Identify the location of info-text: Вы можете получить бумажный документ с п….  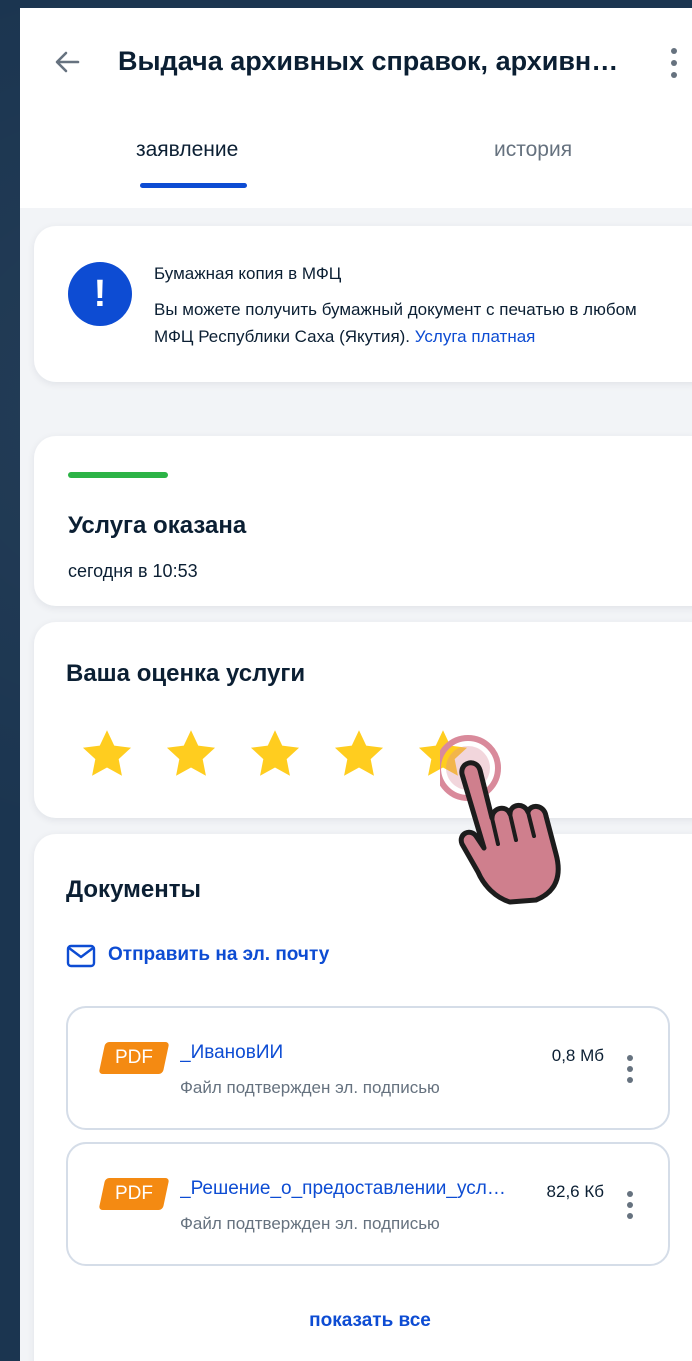
(414, 323).